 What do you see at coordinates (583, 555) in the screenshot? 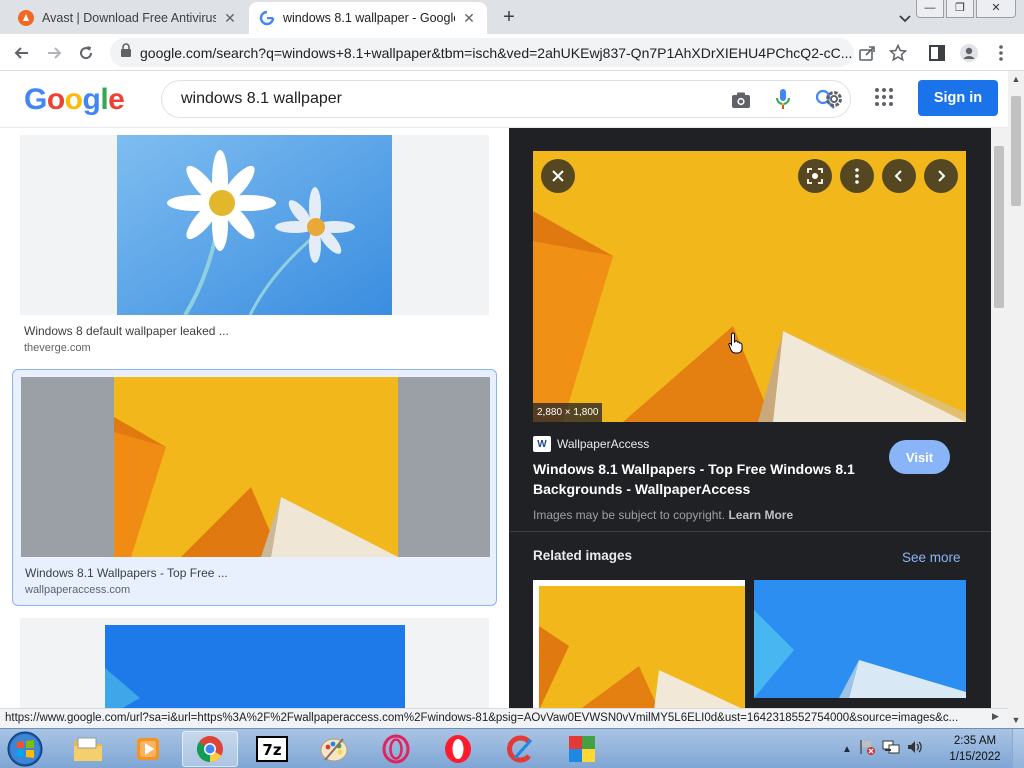
I see `related-images-heading: Related images` at bounding box center [583, 555].